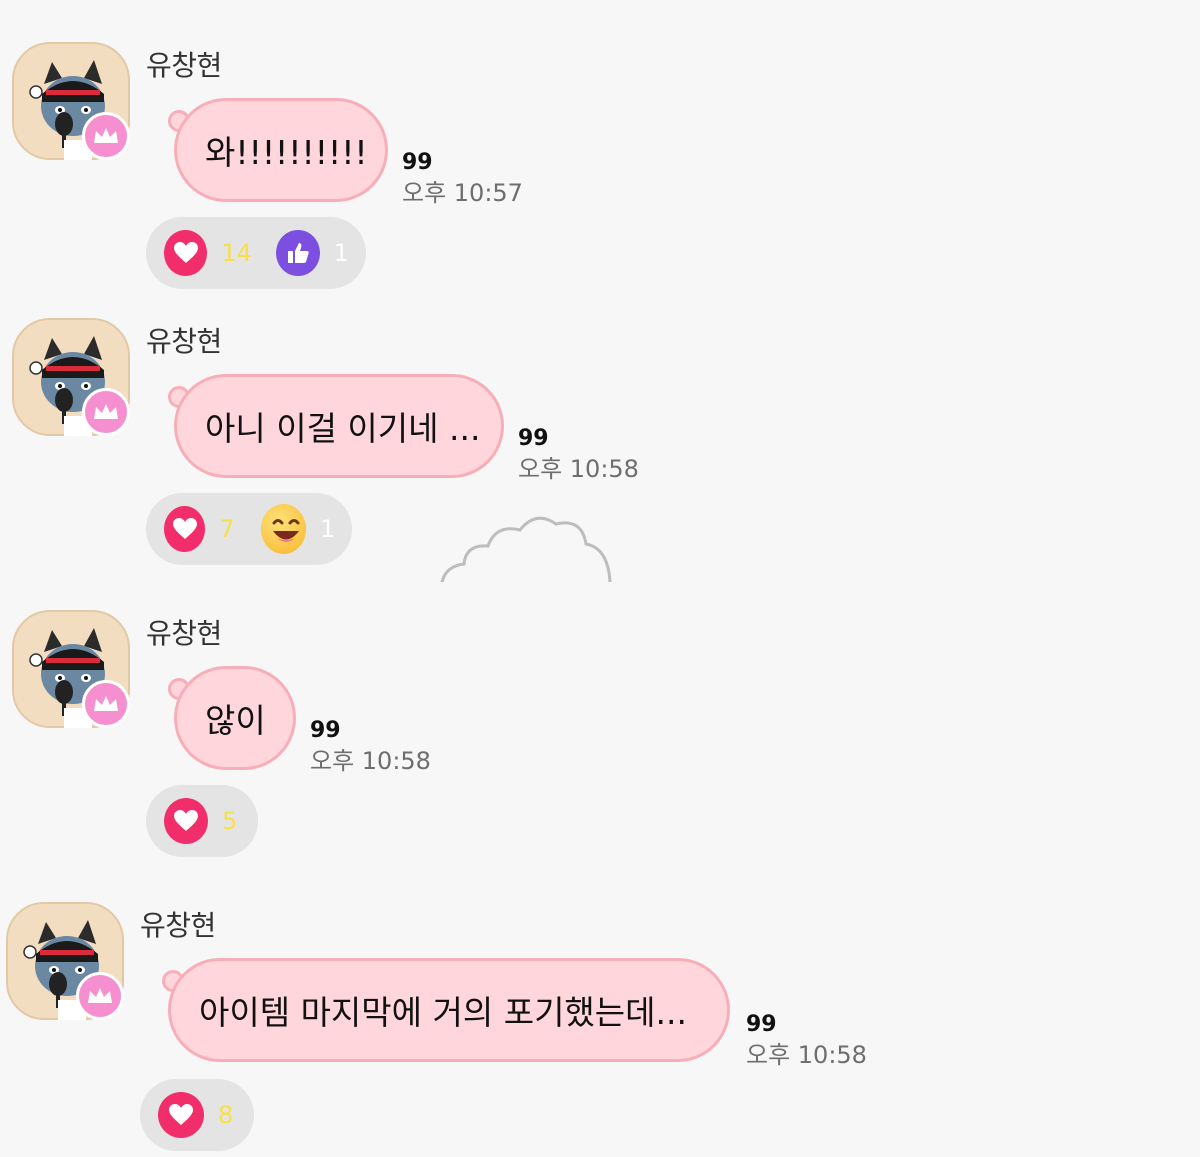 The image size is (1200, 1157). Describe the element at coordinates (283, 529) in the screenshot. I see `laughing-emoji-icon` at that location.